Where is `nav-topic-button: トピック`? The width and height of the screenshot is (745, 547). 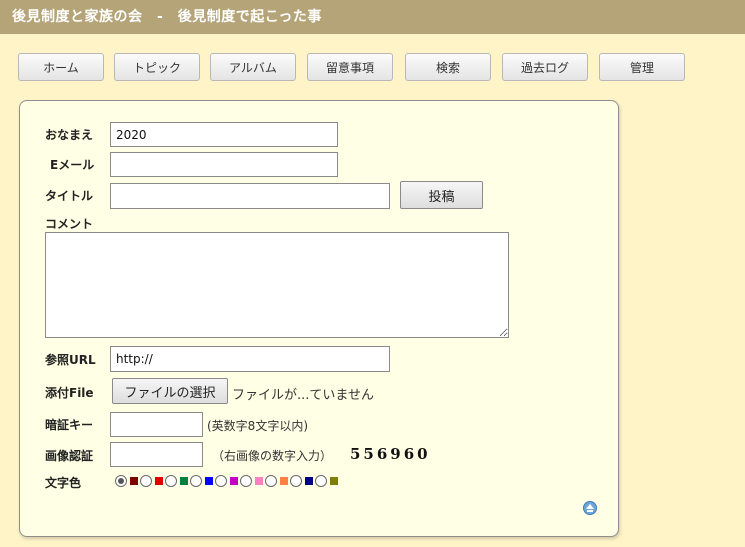 nav-topic-button: トピック is located at coordinates (157, 67).